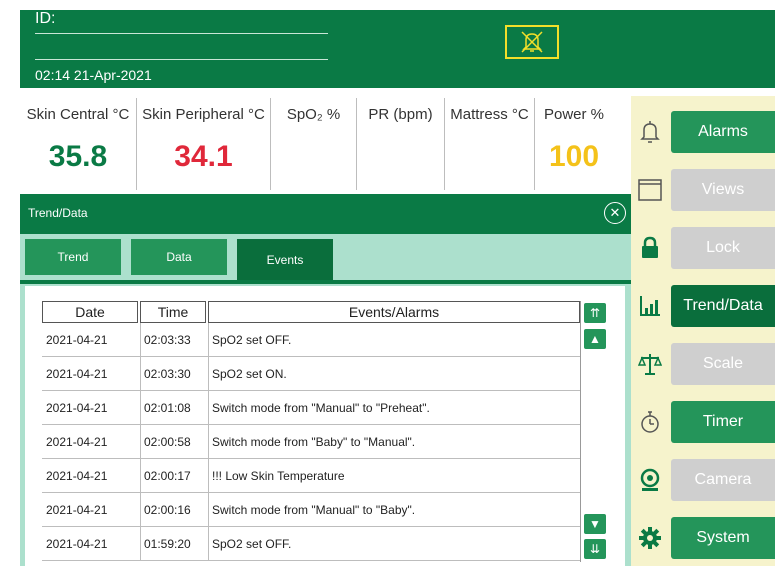  What do you see at coordinates (650, 248) in the screenshot?
I see `lock-icon` at bounding box center [650, 248].